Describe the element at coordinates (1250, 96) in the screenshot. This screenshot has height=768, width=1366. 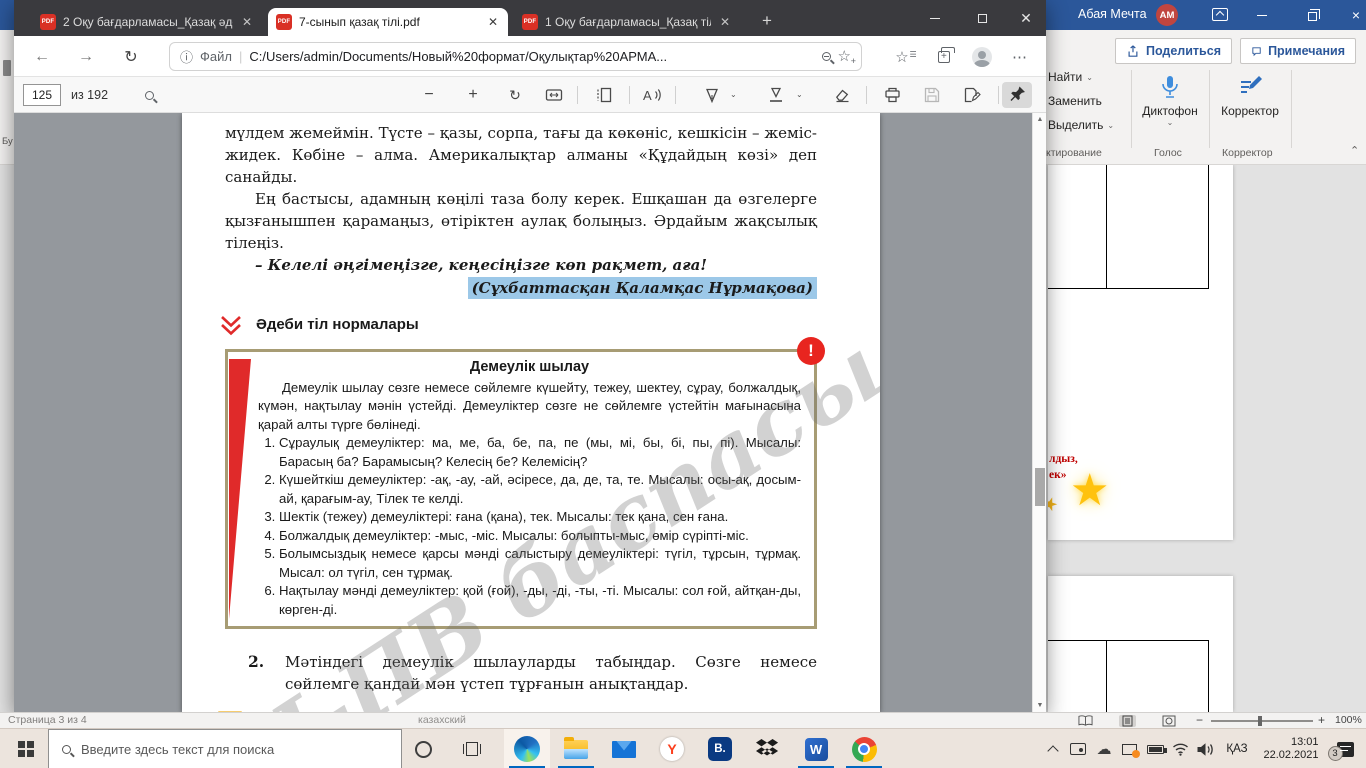
I see `editor-button: Корректор` at that location.